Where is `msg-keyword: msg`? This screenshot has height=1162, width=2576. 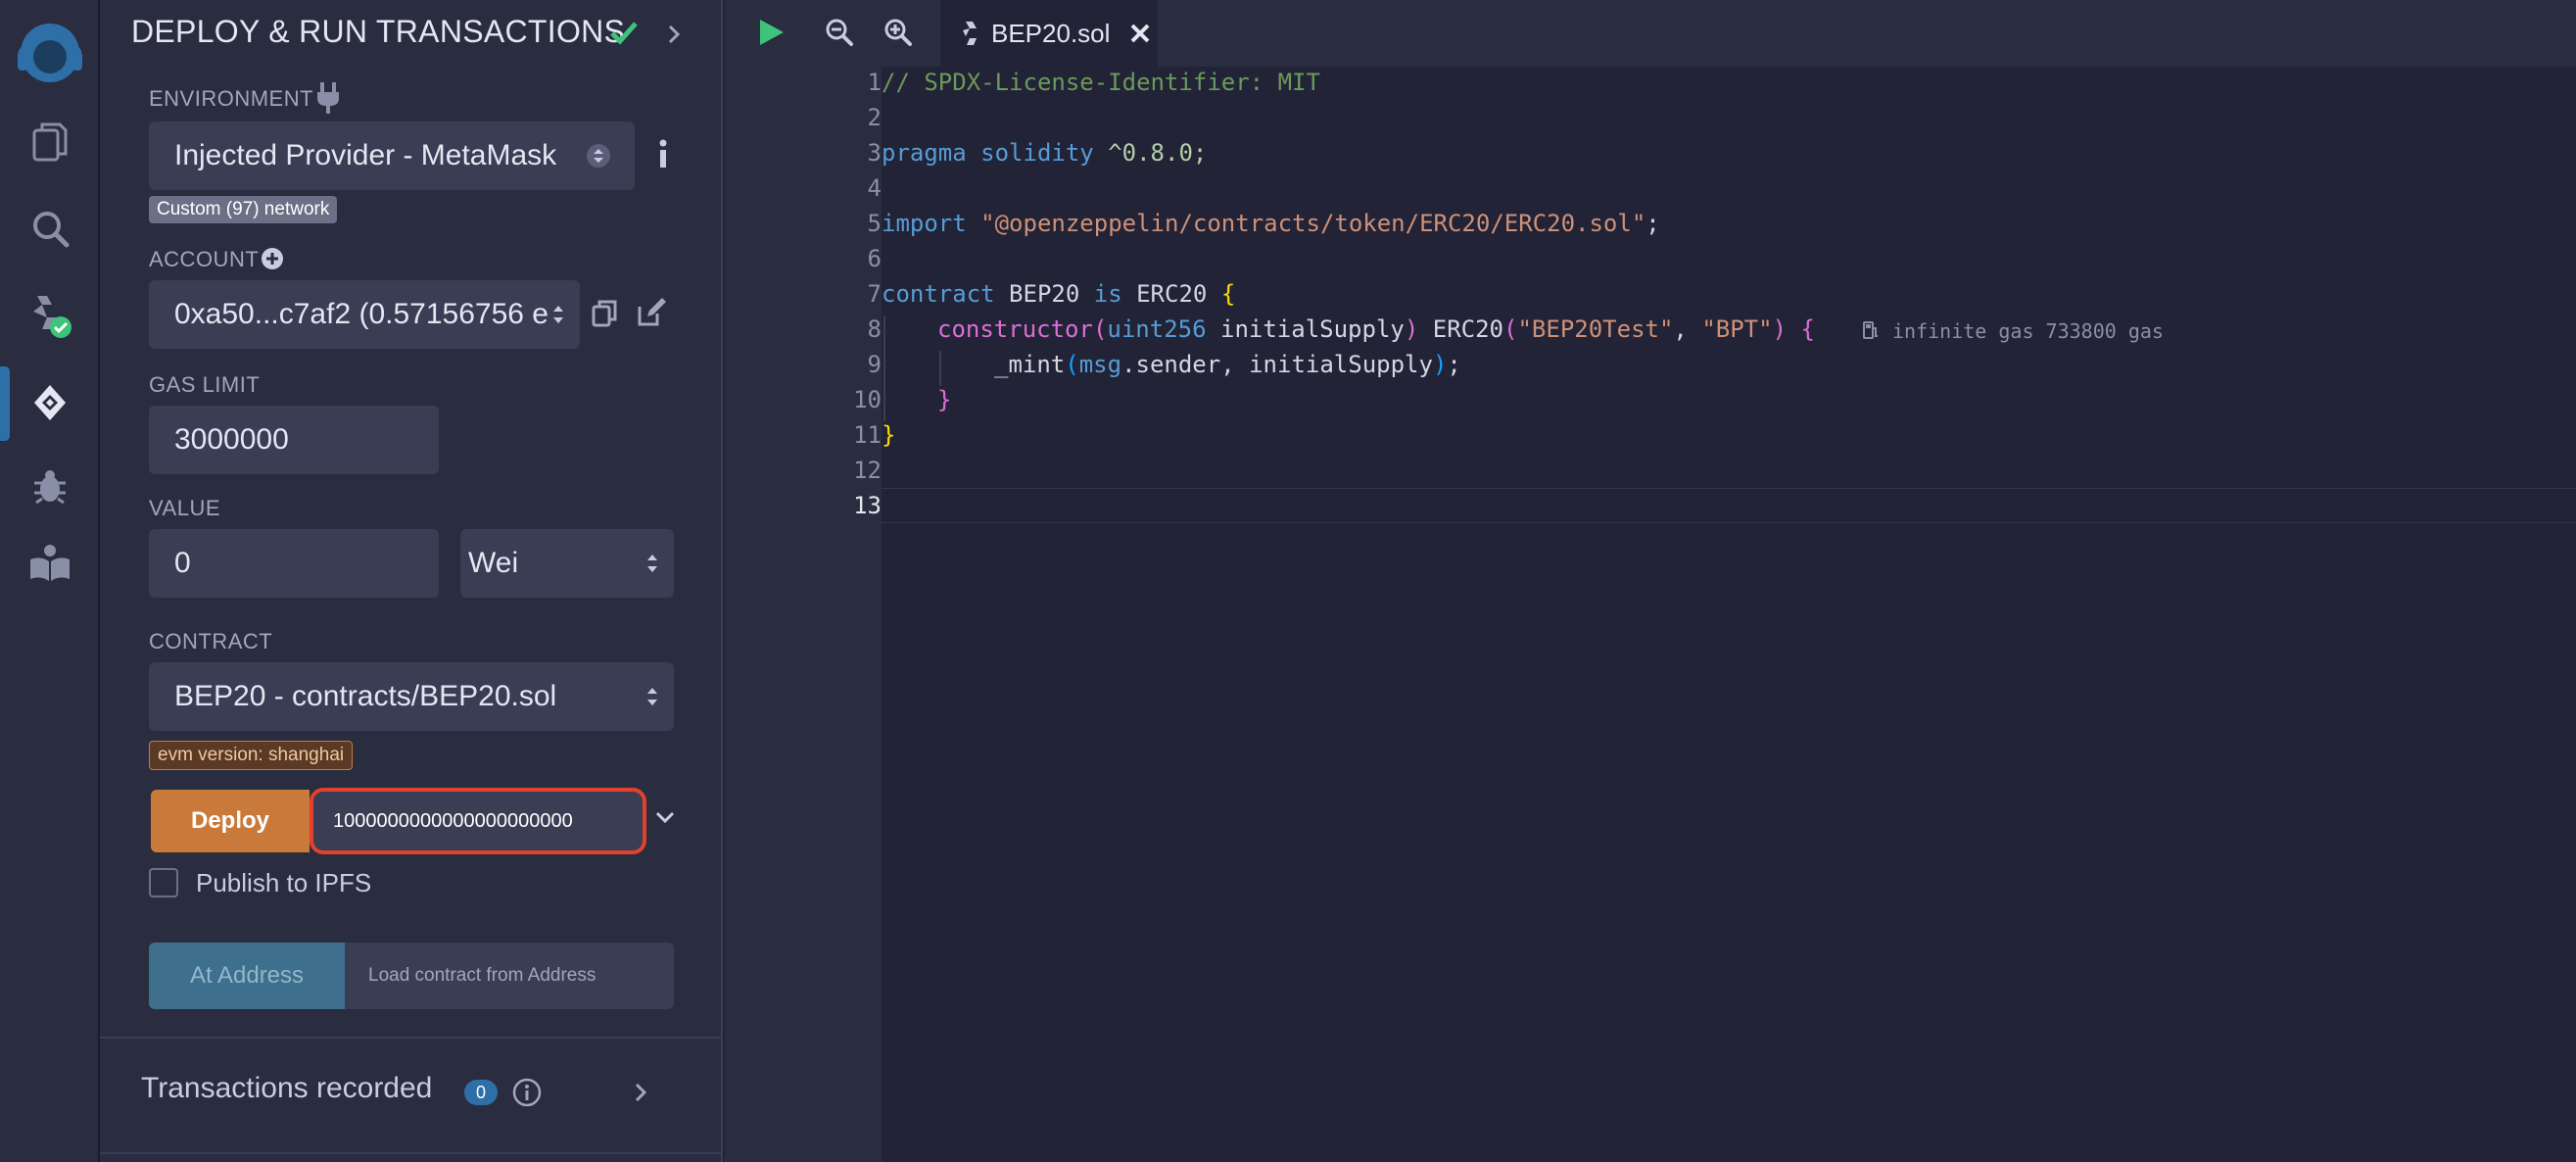
msg-keyword: msg is located at coordinates (1100, 364).